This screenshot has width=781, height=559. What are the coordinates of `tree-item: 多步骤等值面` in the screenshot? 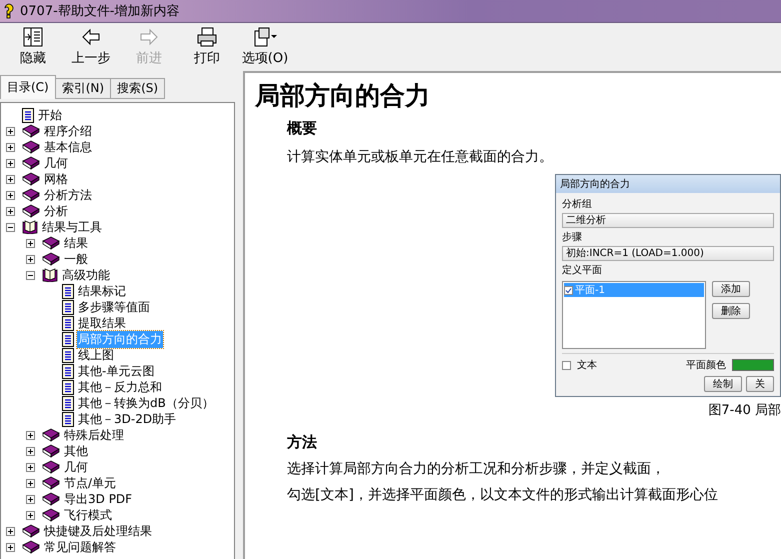 It's located at (114, 307).